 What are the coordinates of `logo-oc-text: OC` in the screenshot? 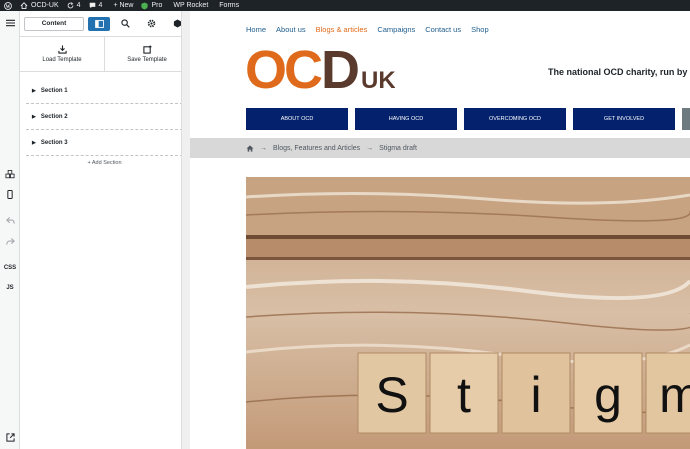 It's located at (283, 69).